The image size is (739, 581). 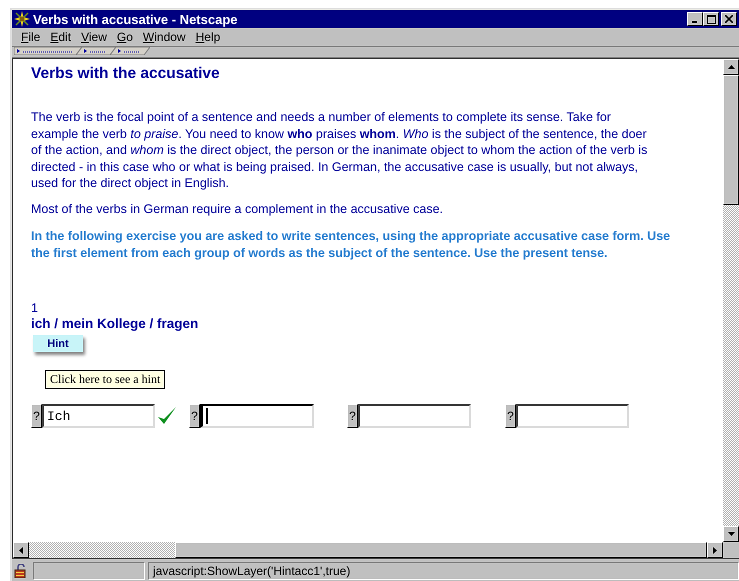 I want to click on down-arrow-icon, so click(x=731, y=534).